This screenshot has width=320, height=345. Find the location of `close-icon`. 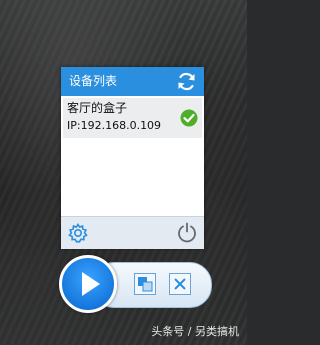

close-icon is located at coordinates (180, 284).